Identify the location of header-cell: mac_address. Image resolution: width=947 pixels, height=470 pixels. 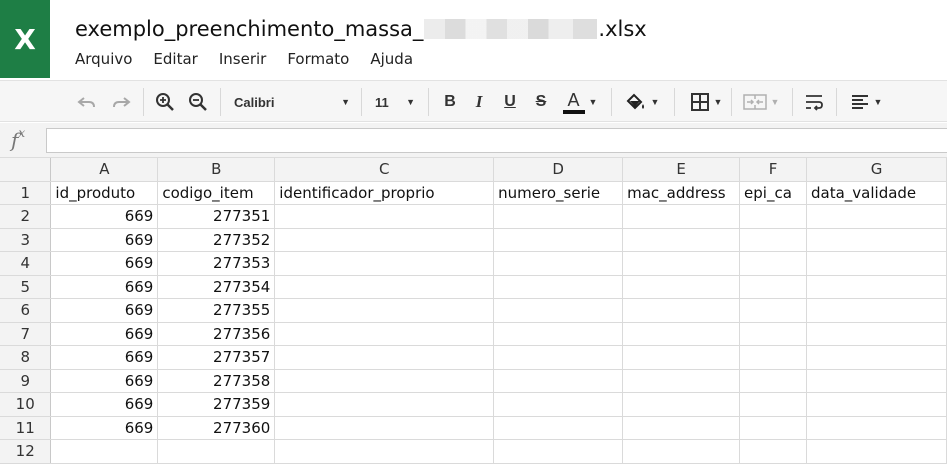
(681, 193).